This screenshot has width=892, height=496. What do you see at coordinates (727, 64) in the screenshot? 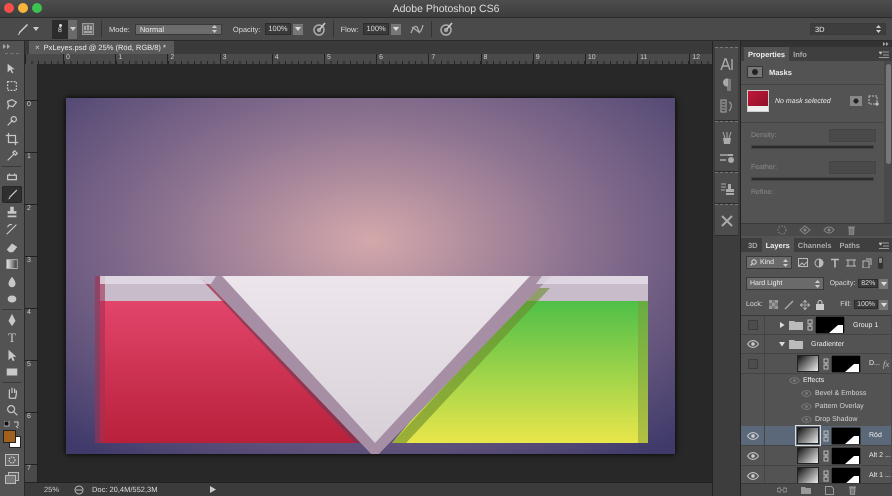
I see `character-panel-icon` at bounding box center [727, 64].